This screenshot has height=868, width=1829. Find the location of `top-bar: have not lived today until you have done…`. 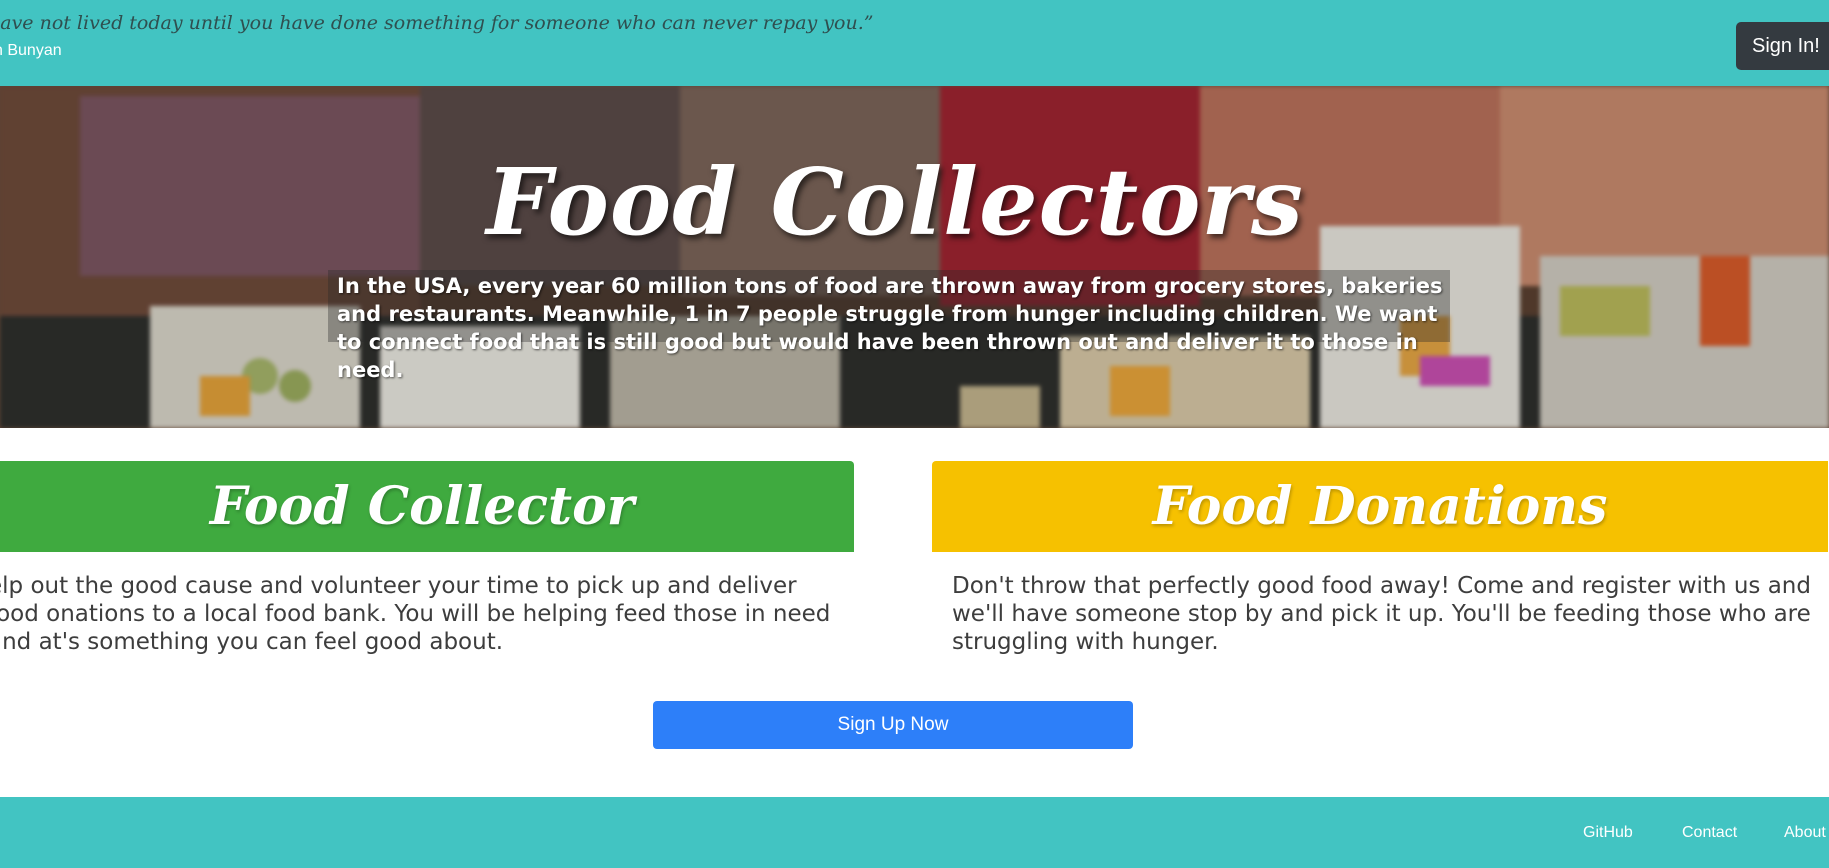

top-bar: have not lived today until you have done… is located at coordinates (914, 43).